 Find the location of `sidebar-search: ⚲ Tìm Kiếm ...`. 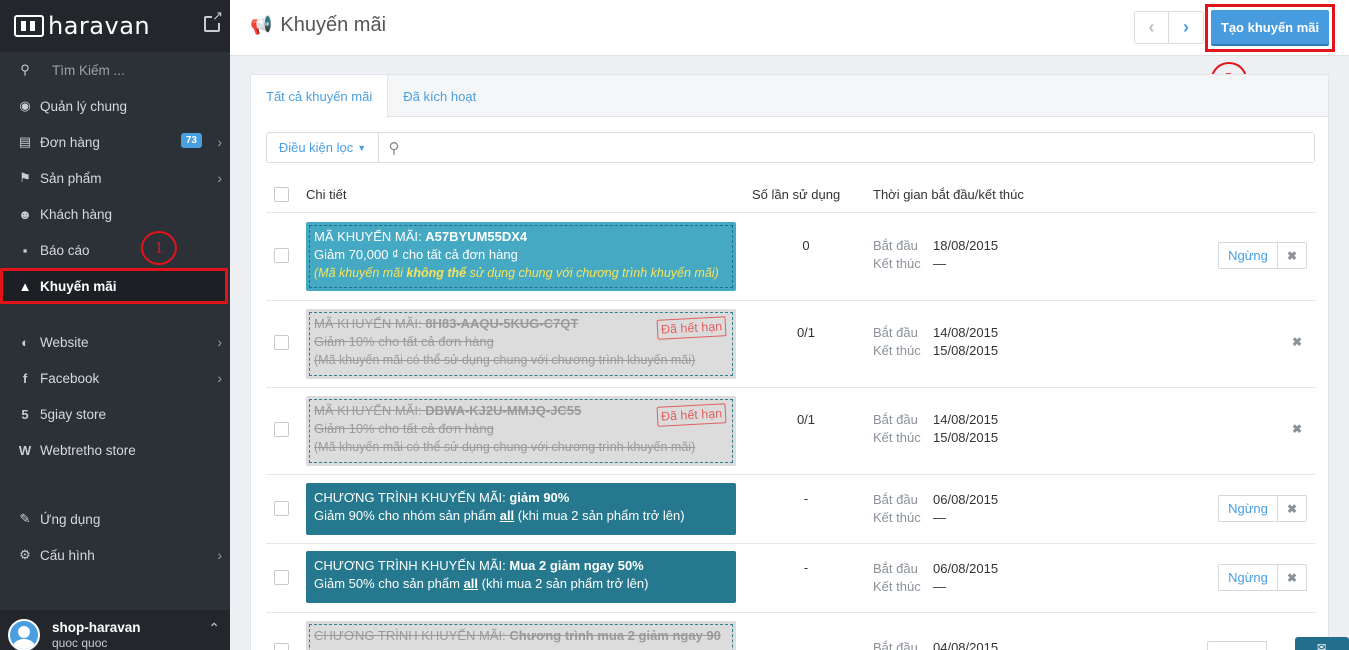

sidebar-search: ⚲ Tìm Kiếm ... is located at coordinates (115, 70).